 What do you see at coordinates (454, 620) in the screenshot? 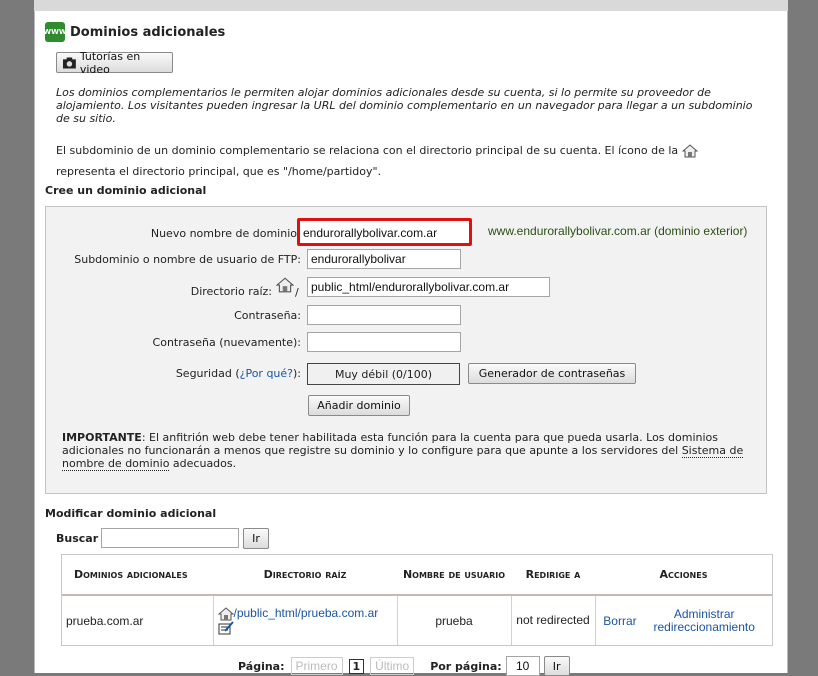
I see `row-username: prueba` at bounding box center [454, 620].